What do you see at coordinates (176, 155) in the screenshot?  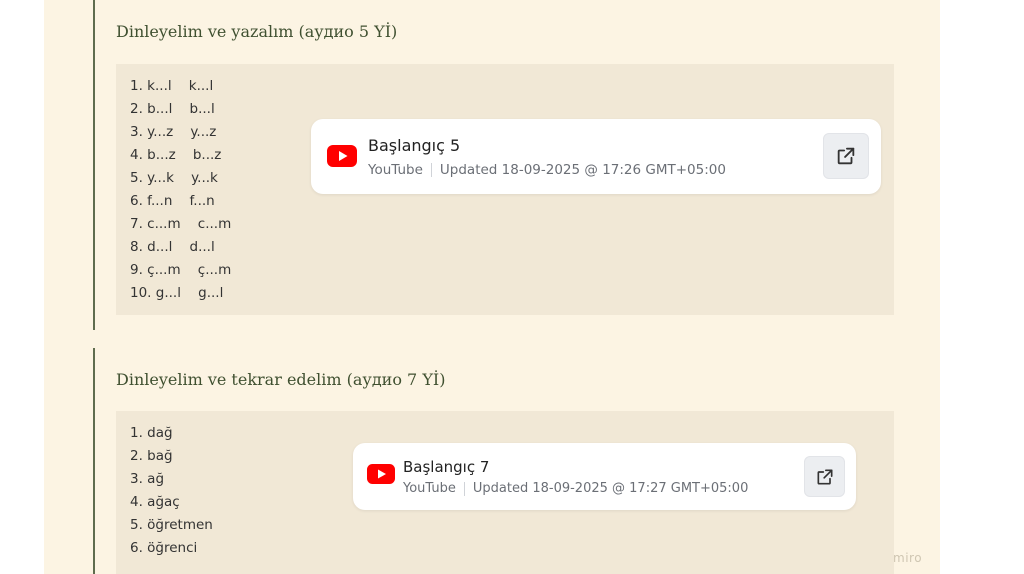 I see `list-item: 4. b...z b...z` at bounding box center [176, 155].